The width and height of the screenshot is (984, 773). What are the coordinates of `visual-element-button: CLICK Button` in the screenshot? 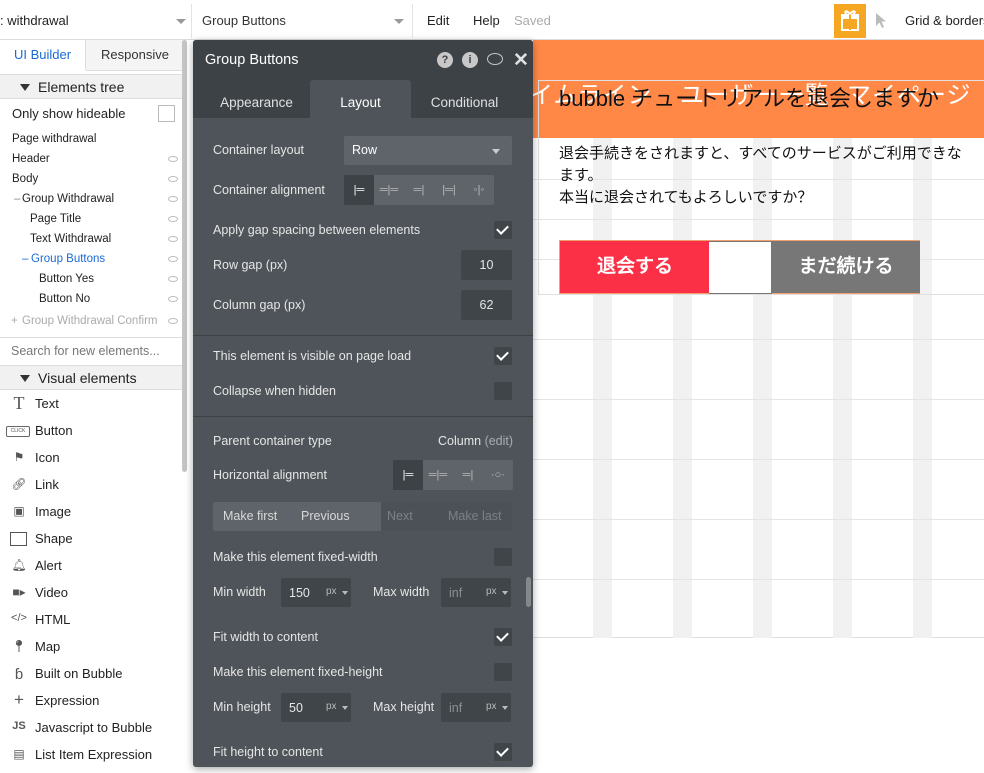 It's located at (91, 431).